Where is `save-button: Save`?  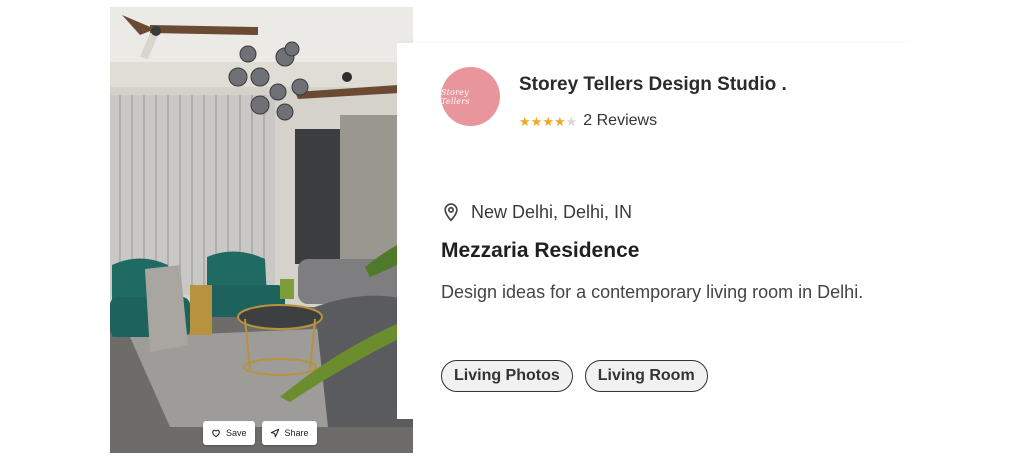 save-button: Save is located at coordinates (229, 433).